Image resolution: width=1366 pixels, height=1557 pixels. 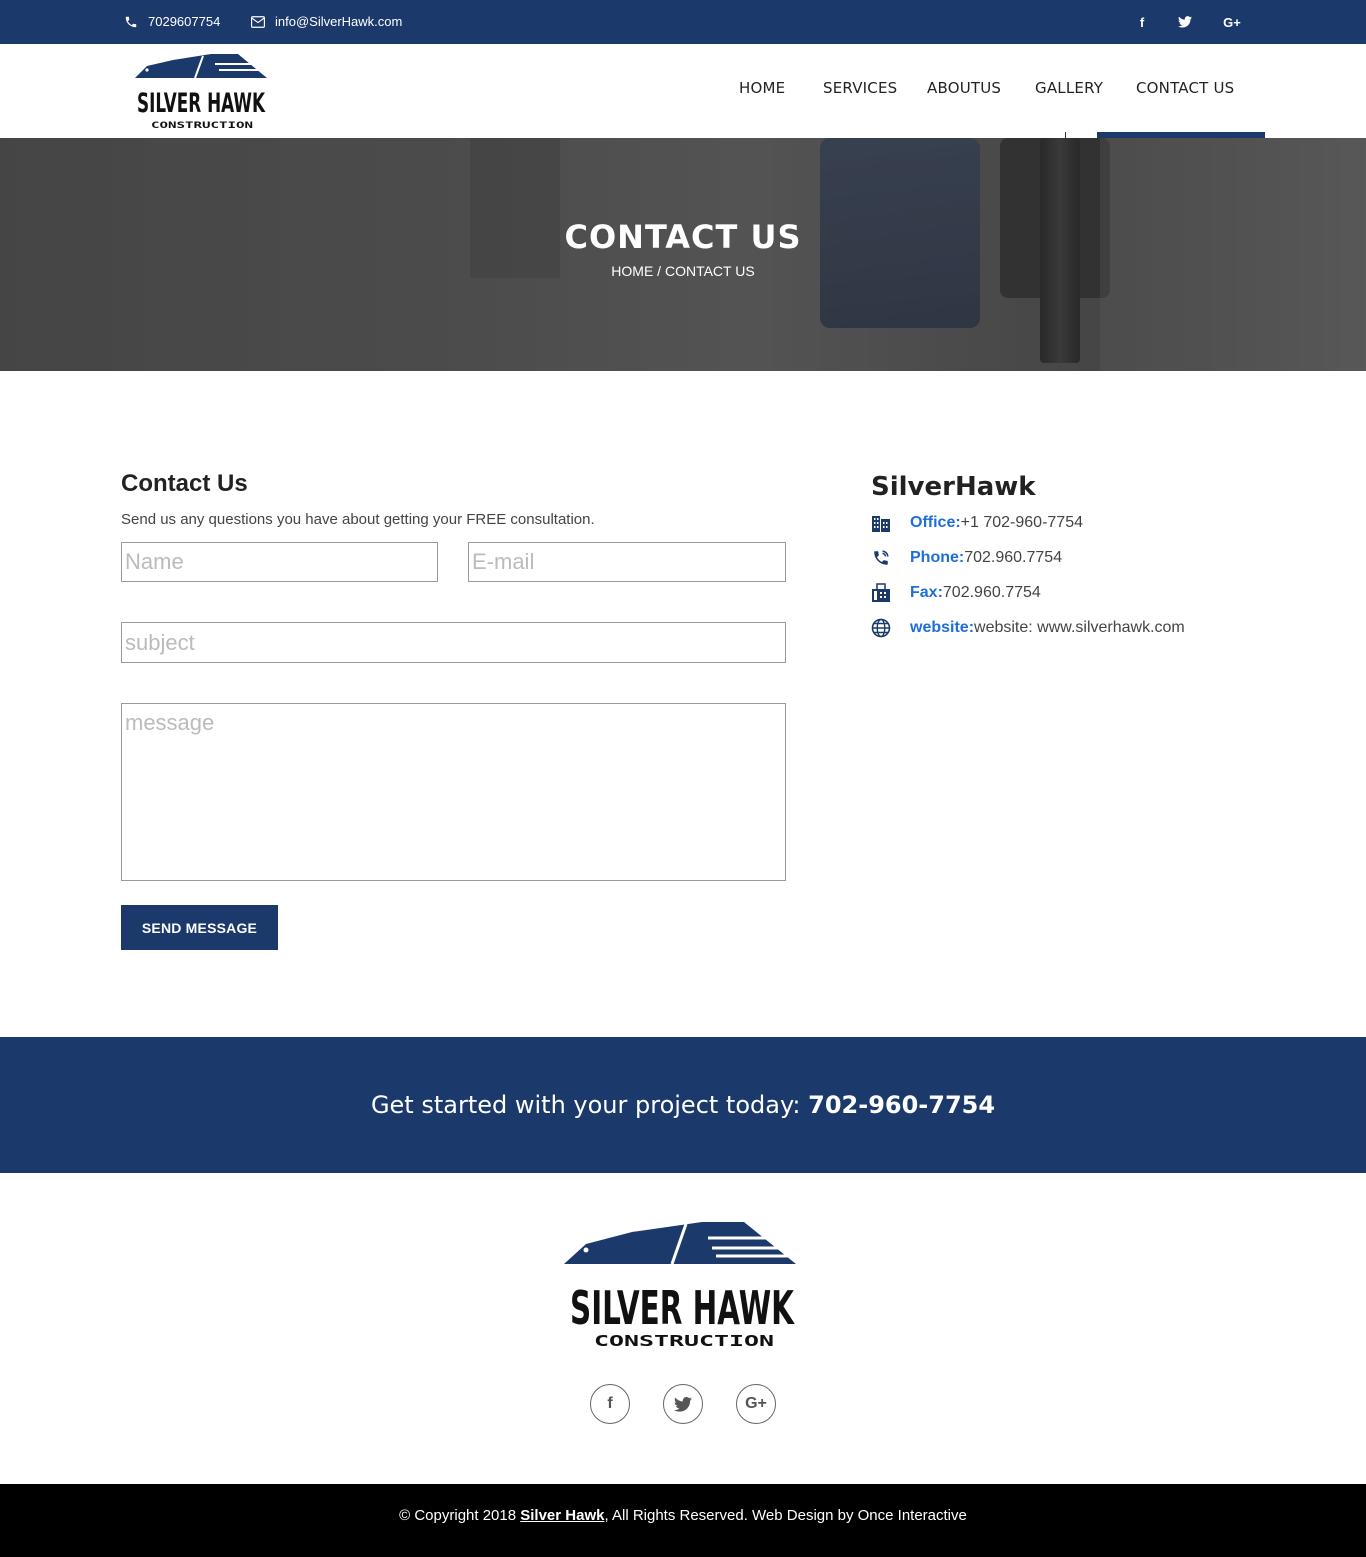 I want to click on phone-value: 702.960.7754, so click(x=1013, y=558).